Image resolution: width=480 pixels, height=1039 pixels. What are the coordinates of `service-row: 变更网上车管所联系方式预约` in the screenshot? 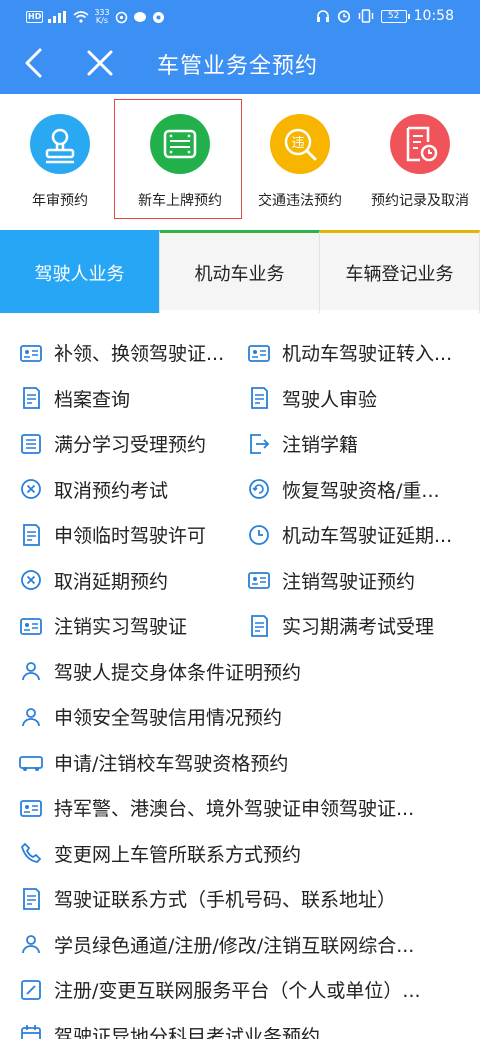 It's located at (243, 853).